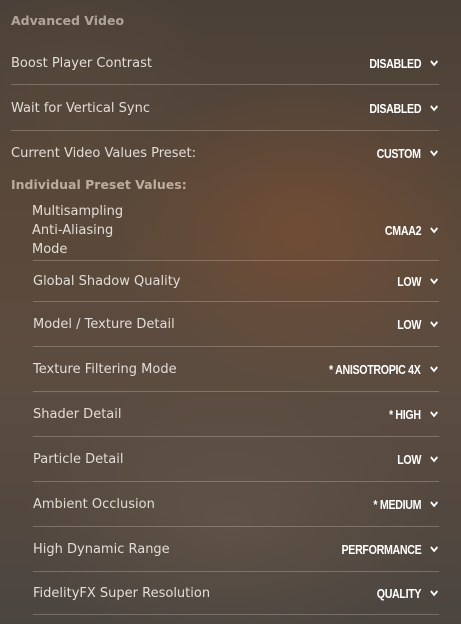  Describe the element at coordinates (225, 108) in the screenshot. I see `setting-wait-for-vertical-sync: Wait for Vertical Sync DISABLED` at that location.